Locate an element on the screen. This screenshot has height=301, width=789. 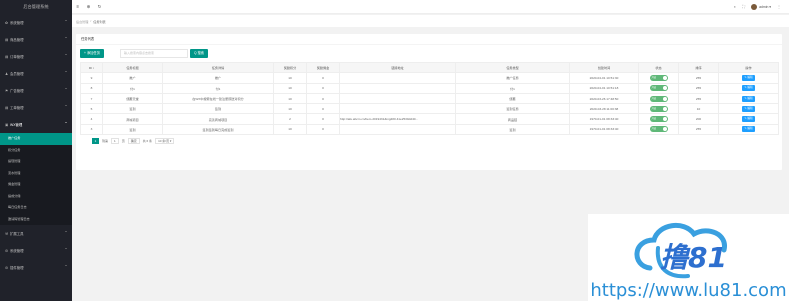
sidebar-item-items_after1: ⚙ 系统管理 is located at coordinates (36, 250).